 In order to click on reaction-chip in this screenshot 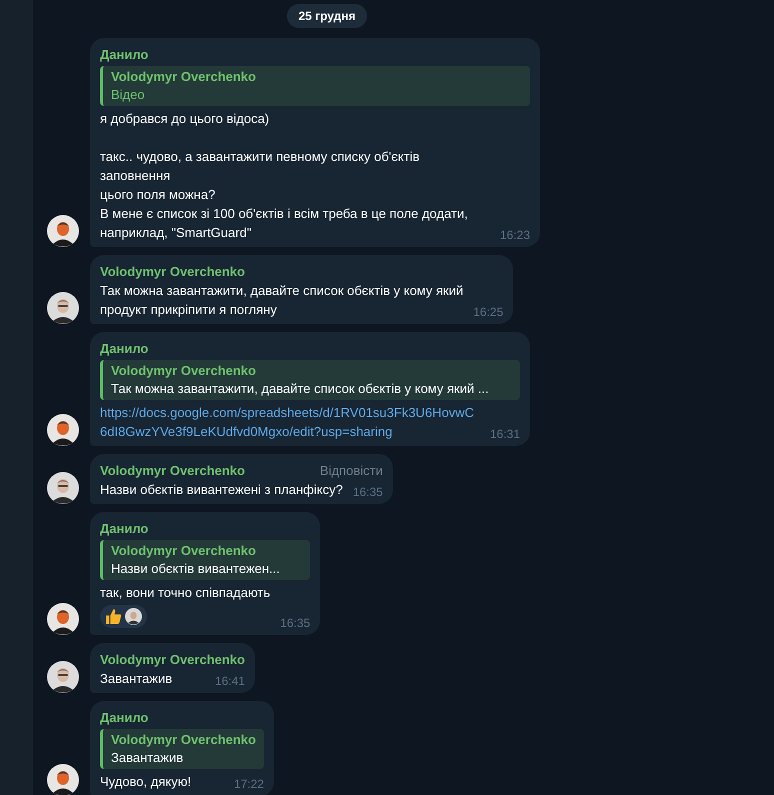, I will do `click(123, 616)`.